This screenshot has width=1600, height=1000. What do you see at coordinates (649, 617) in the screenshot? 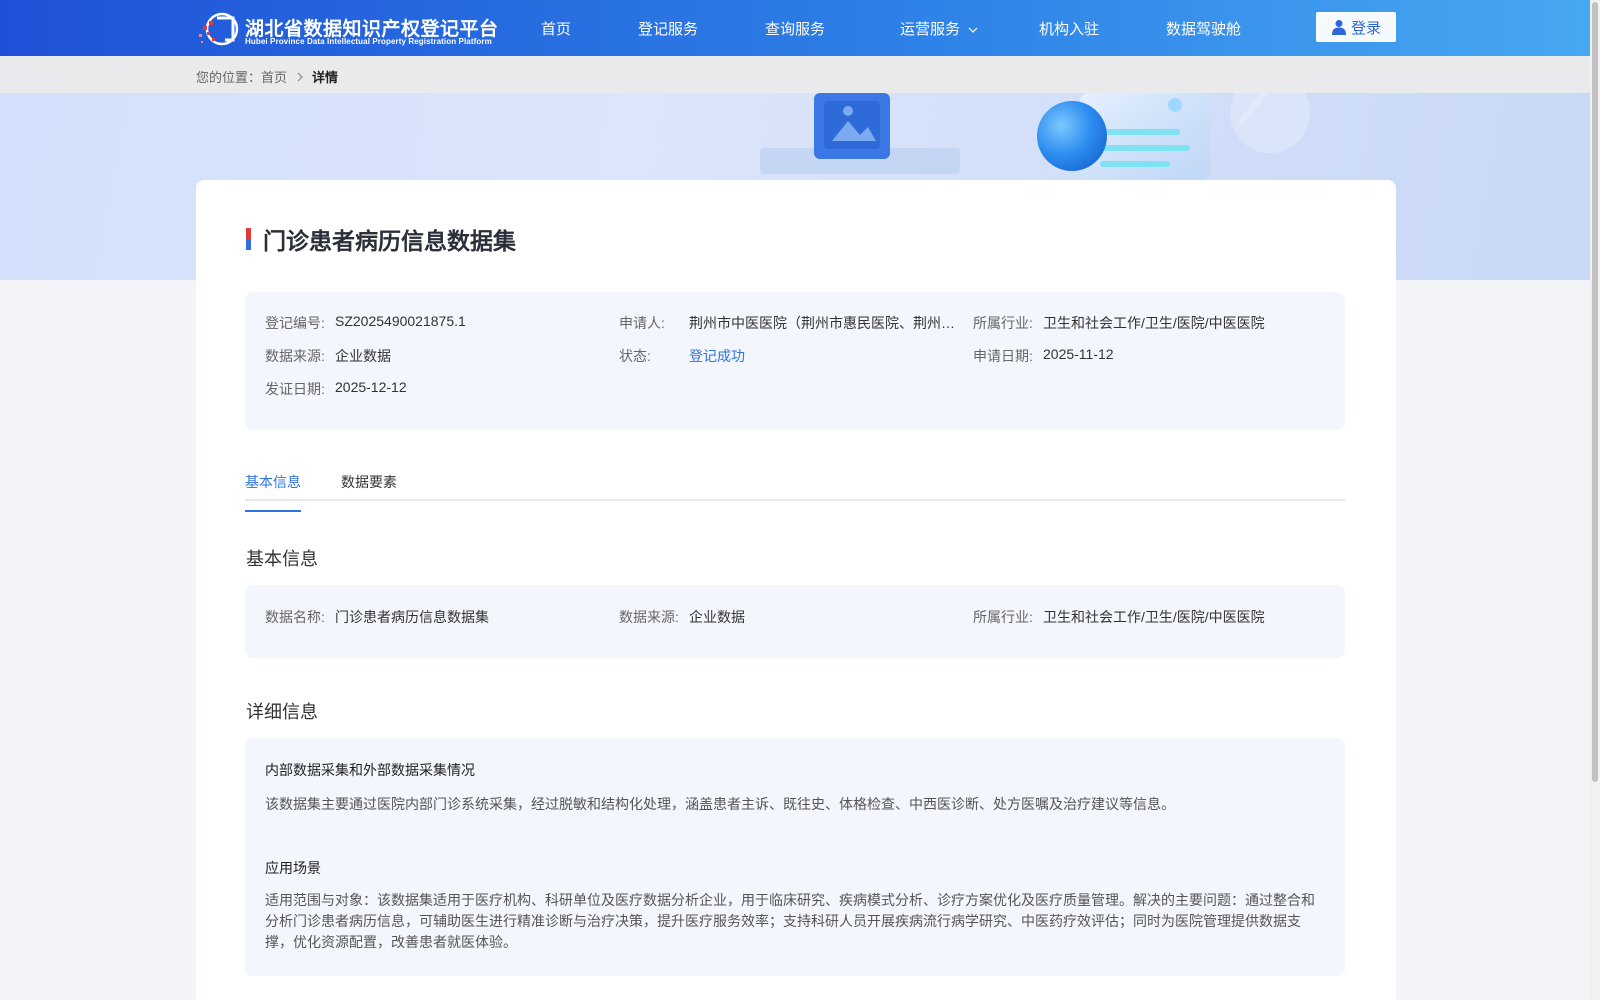
I see `basic-source-label: 数据来源:` at bounding box center [649, 617].